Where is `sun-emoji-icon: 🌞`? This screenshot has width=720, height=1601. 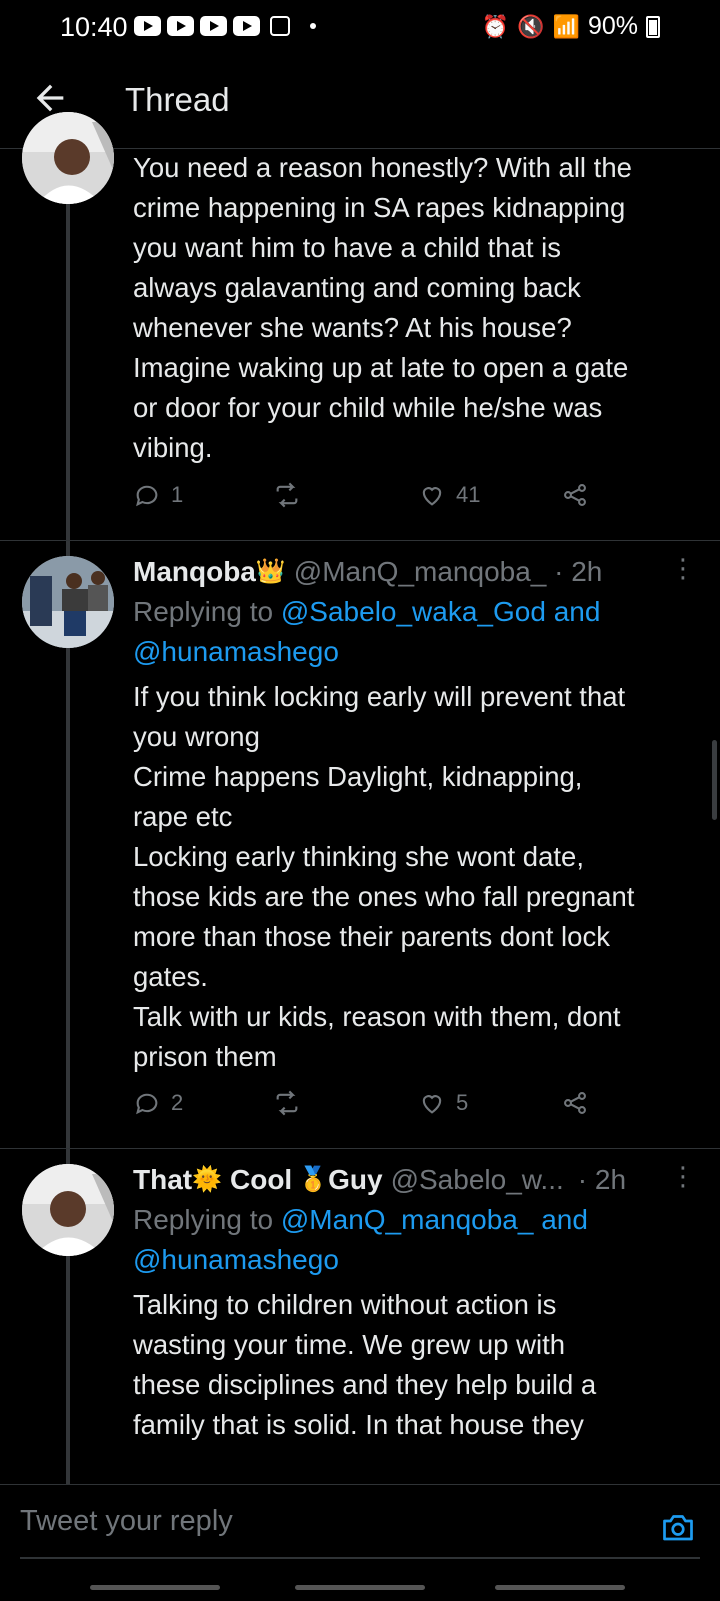 sun-emoji-icon: 🌞 is located at coordinates (207, 1179).